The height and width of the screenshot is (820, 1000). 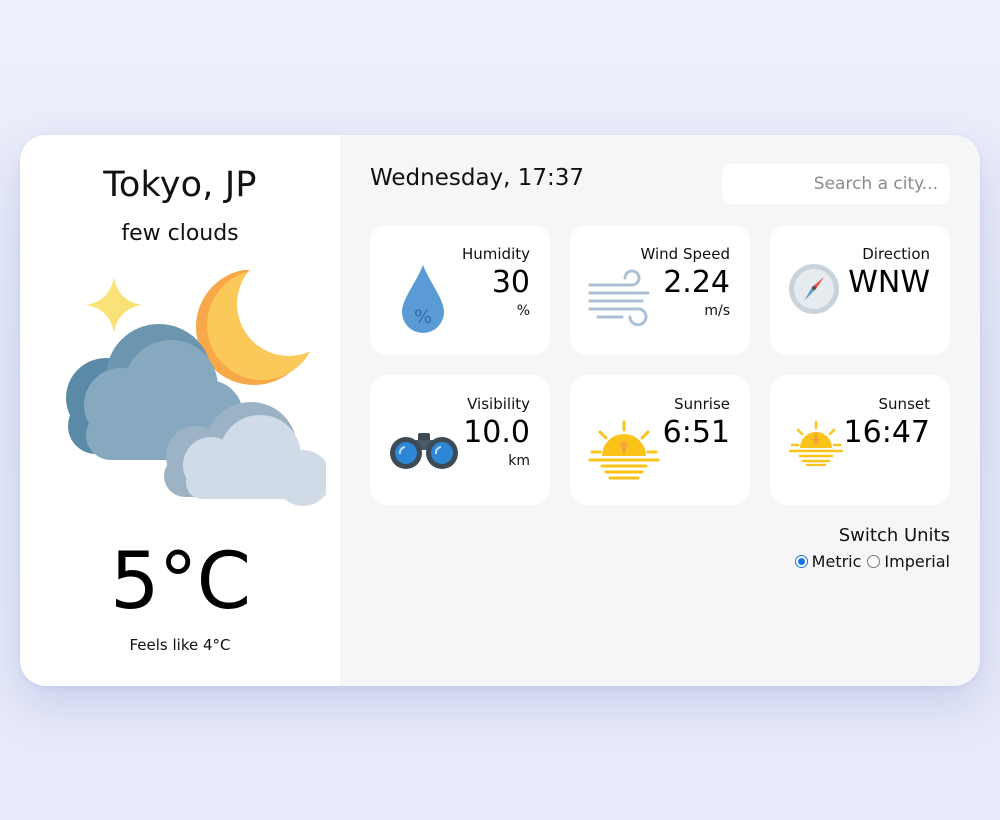 I want to click on date-time: Wednesday, 17:37, so click(x=477, y=178).